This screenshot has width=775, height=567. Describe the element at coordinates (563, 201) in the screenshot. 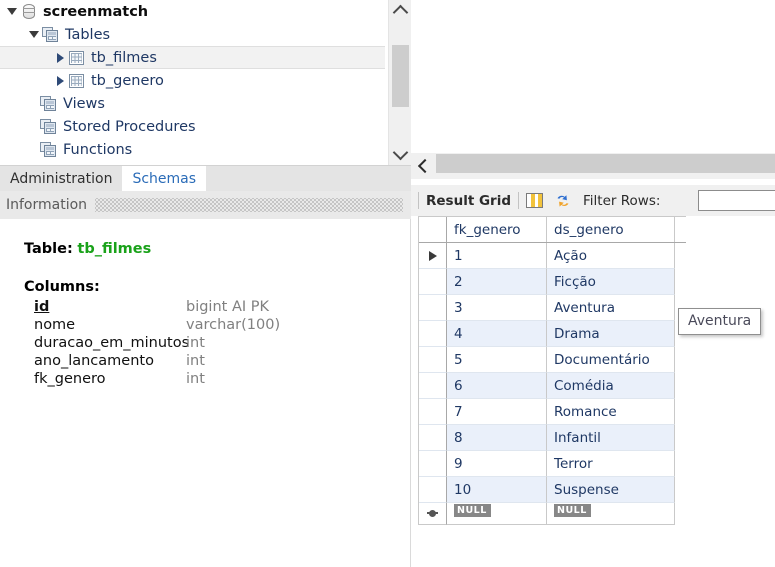

I see `refresh-icon` at that location.